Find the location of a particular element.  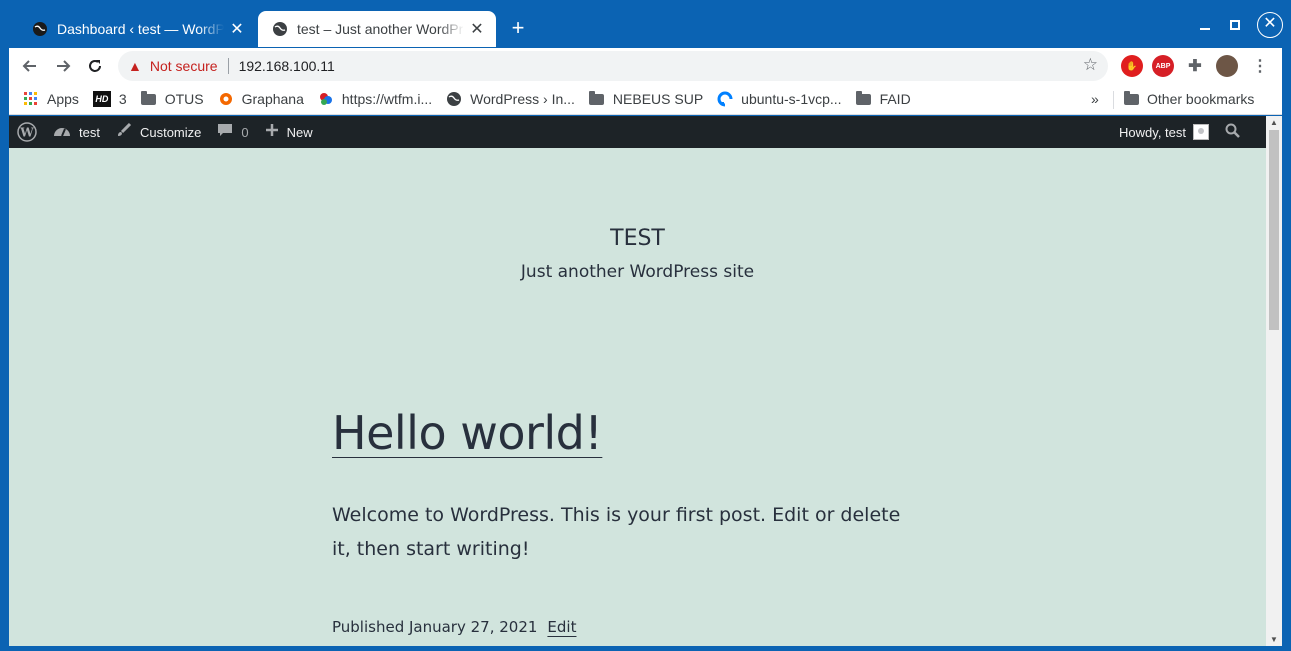

abp-icon: ABP is located at coordinates (1163, 66).